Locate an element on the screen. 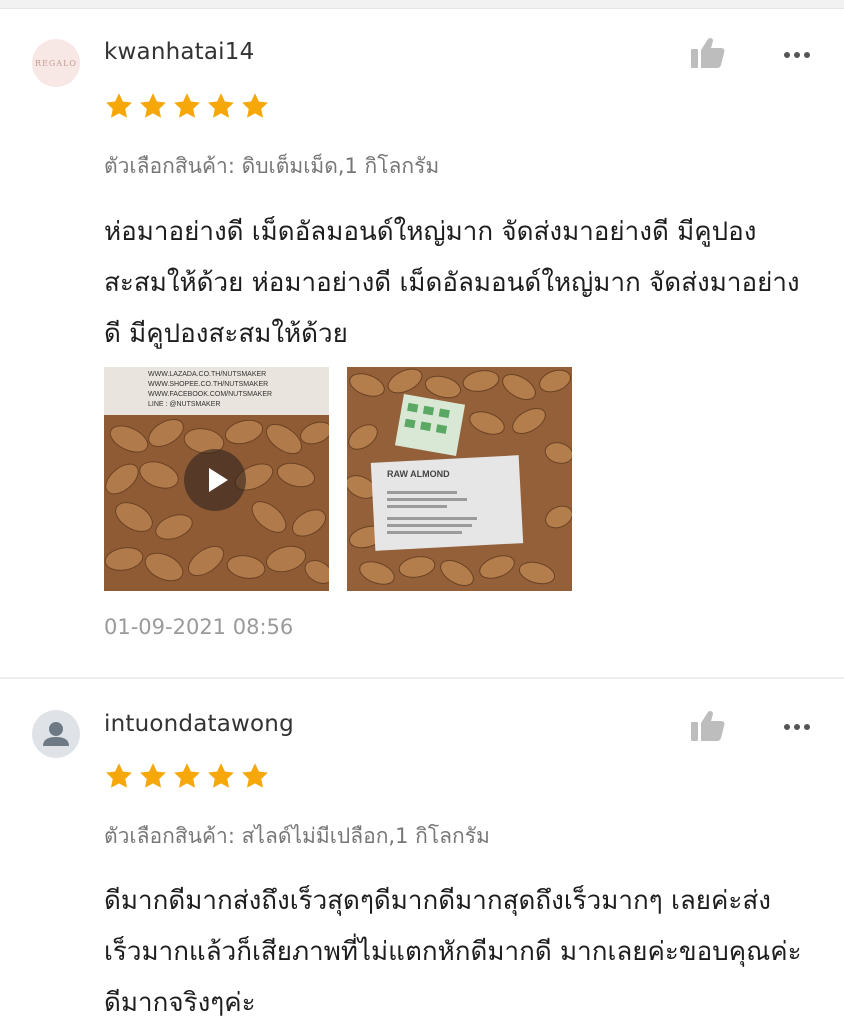  review-timestamp: 01-09-2021 08:56 is located at coordinates (199, 627).